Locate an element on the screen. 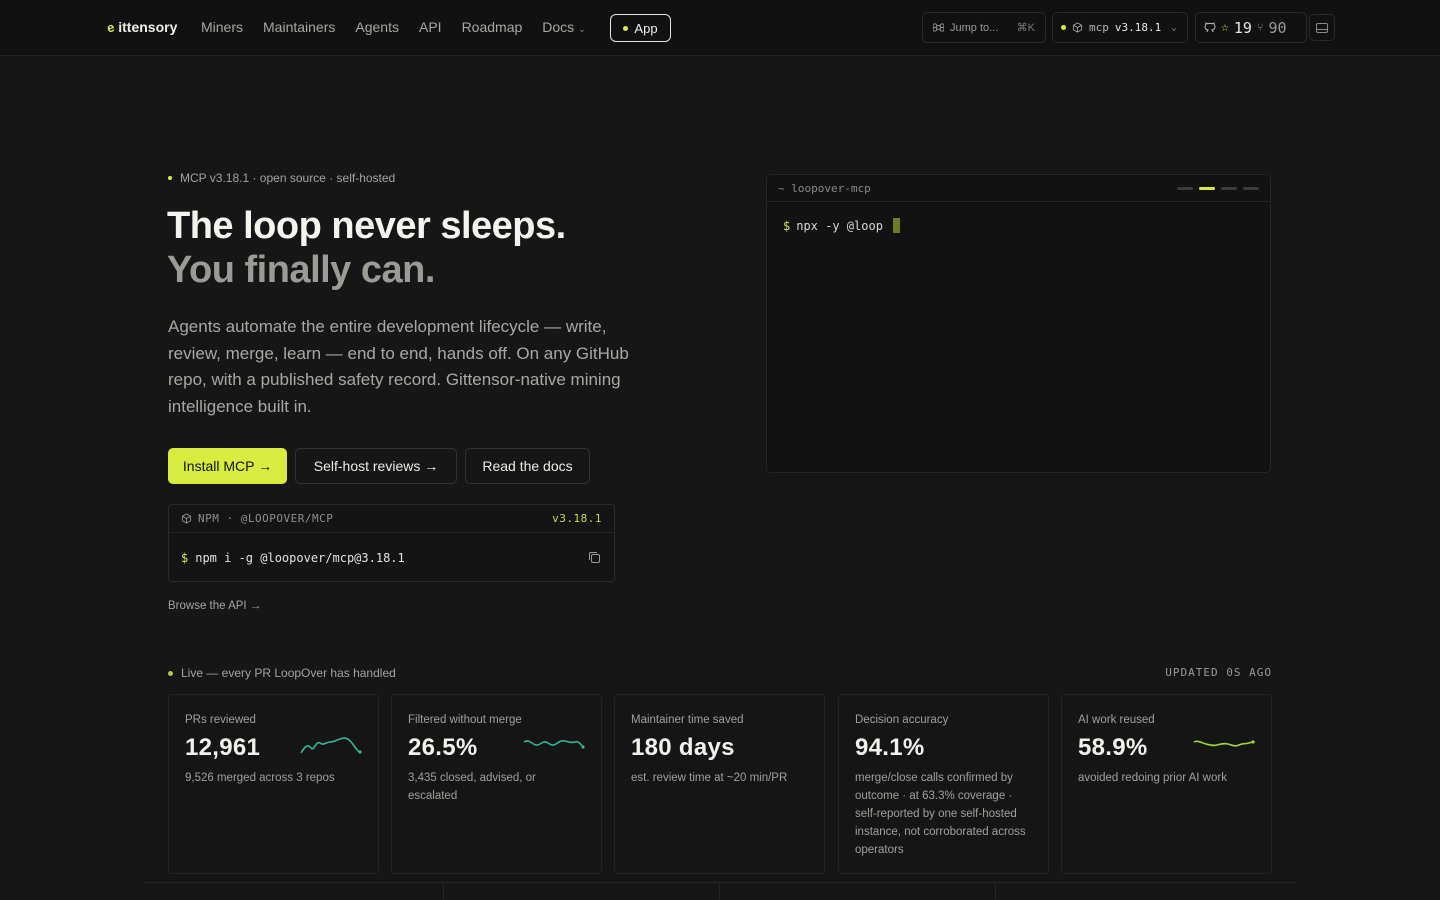 This screenshot has height=900, width=1440. command-icon is located at coordinates (938, 27).